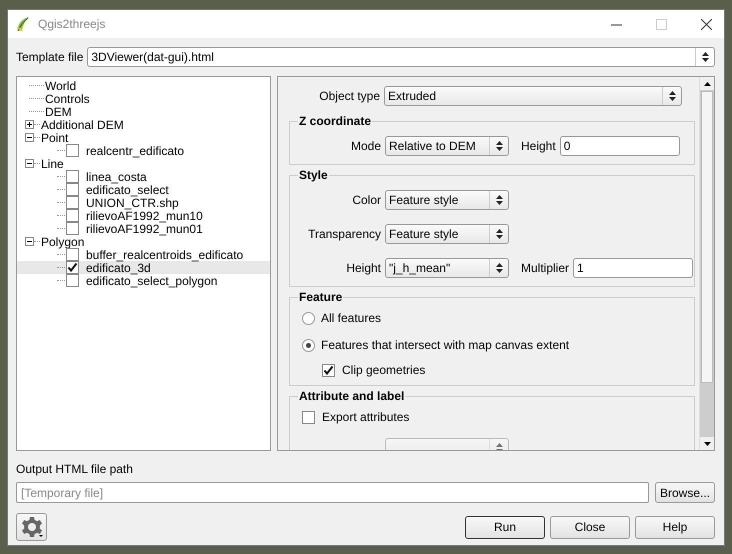 This screenshot has height=554, width=732. I want to click on window-title: Qgis2threejs, so click(72, 24).